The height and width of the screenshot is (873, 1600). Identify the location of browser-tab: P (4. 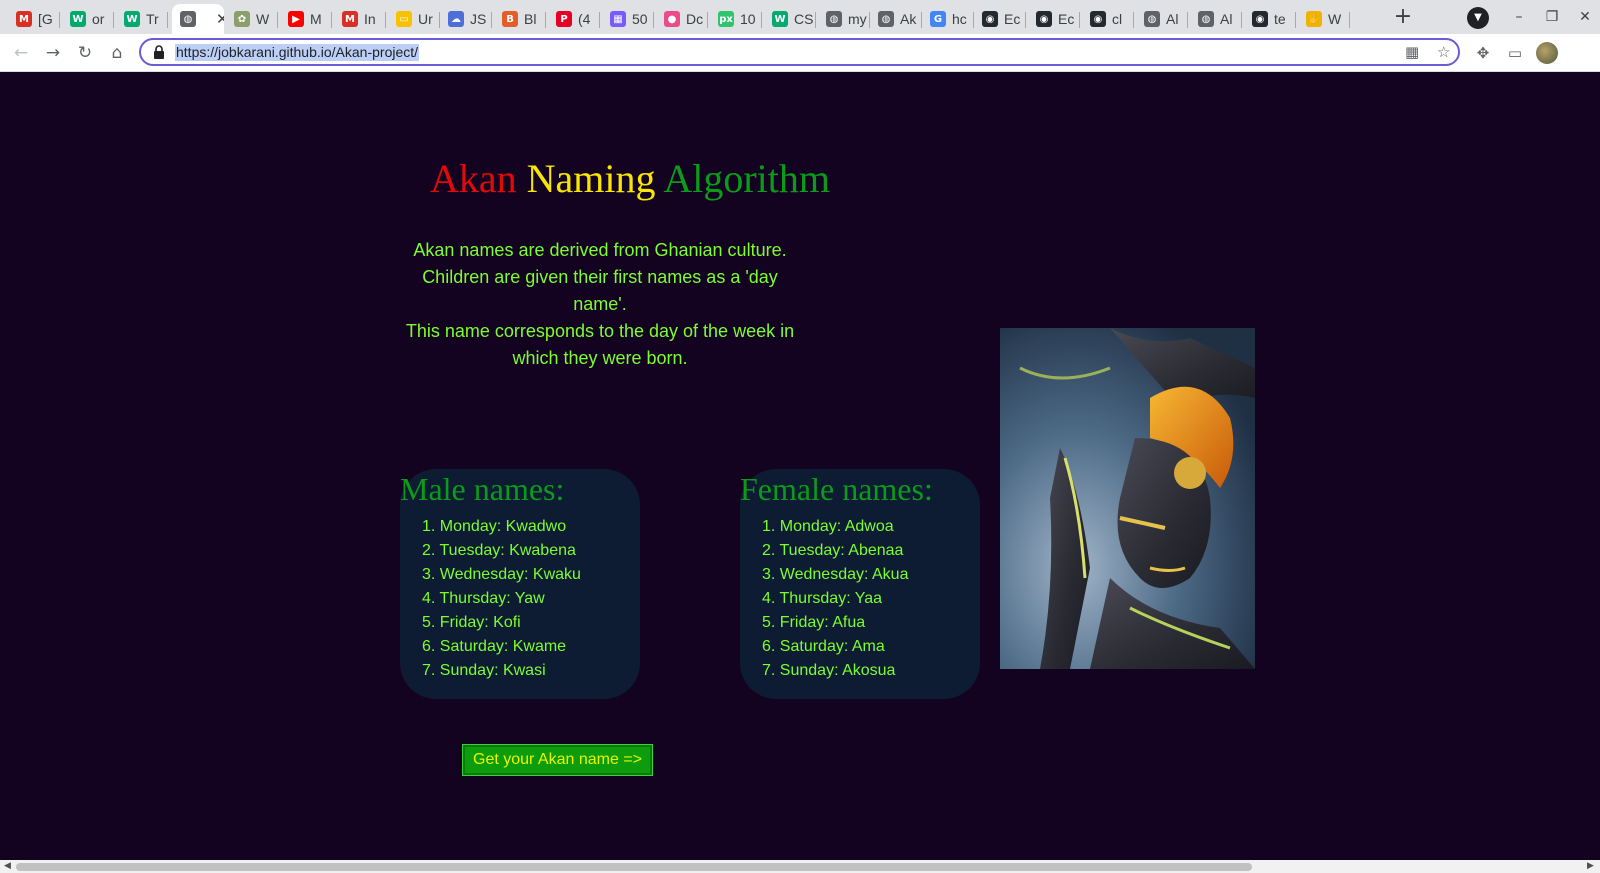
(574, 19).